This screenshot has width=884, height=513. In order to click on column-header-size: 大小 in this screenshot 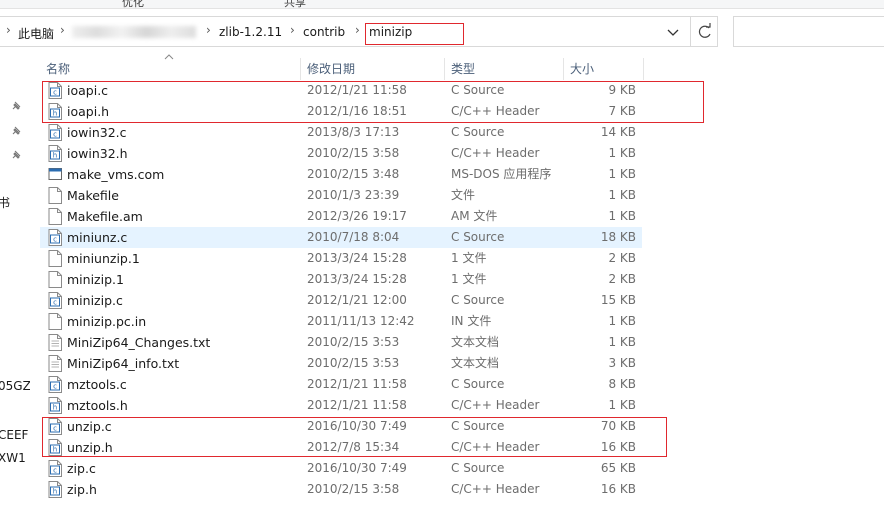, I will do `click(604, 69)`.